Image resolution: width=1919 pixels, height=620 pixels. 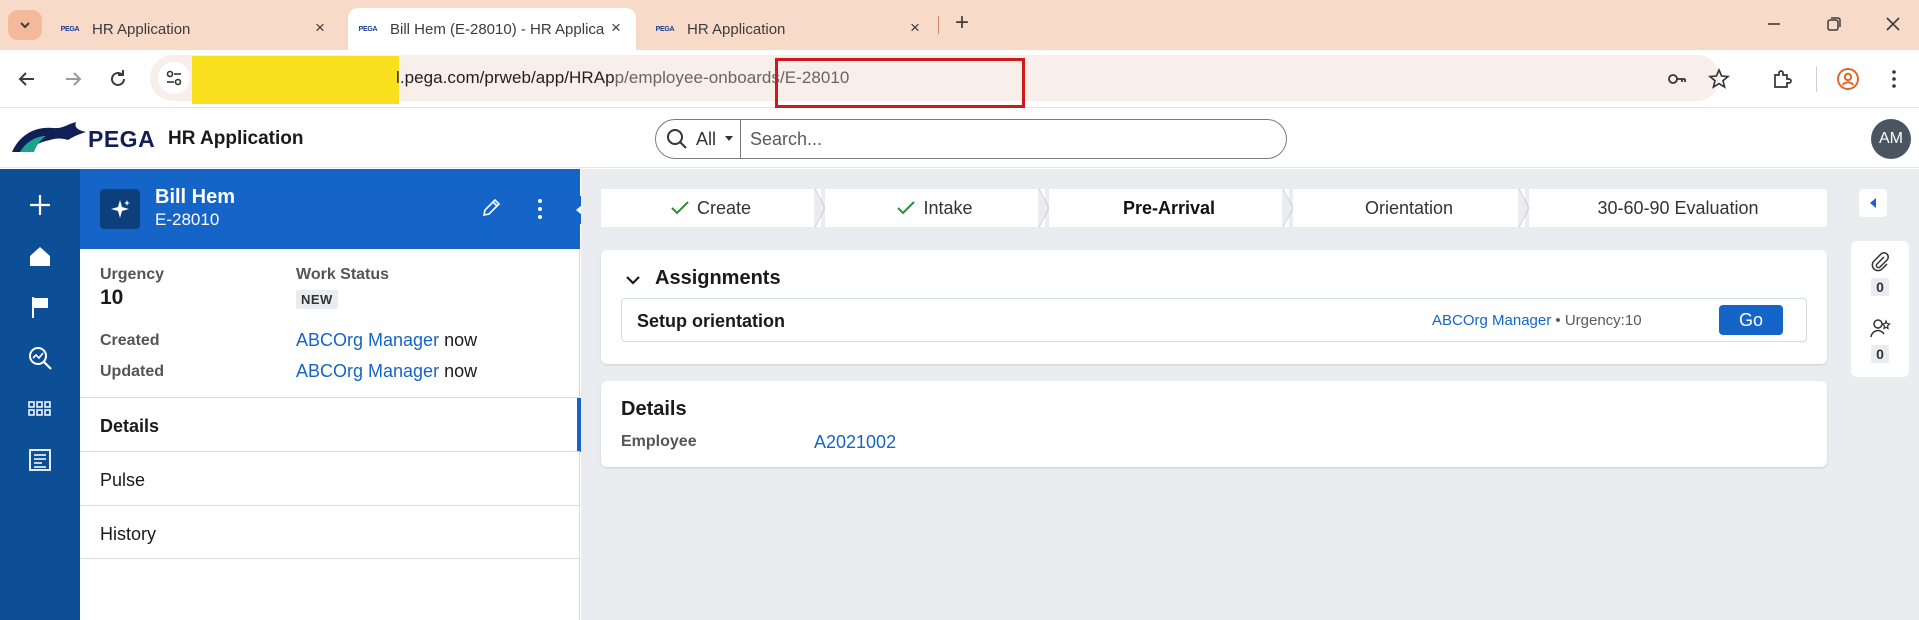 I want to click on tab-search-button, so click(x=25, y=25).